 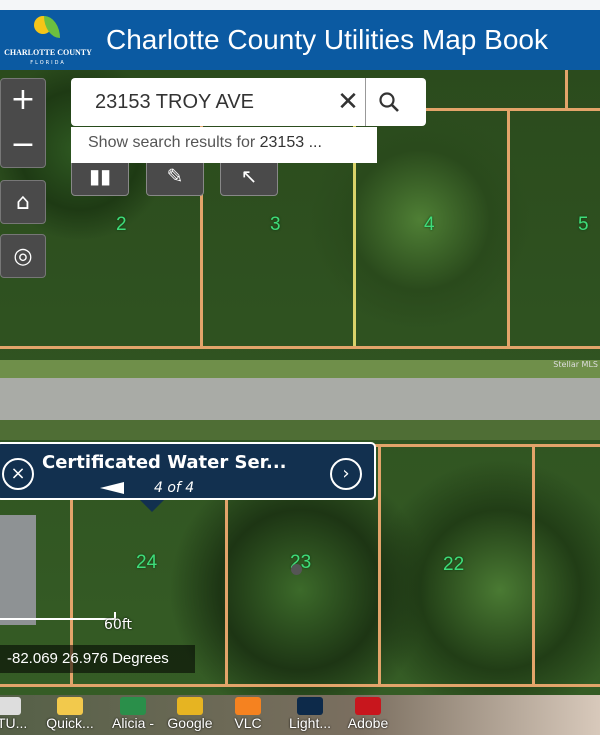 I want to click on charlotte-county-logo: CHARLOTTE COUNTY FLORIDA, so click(x=48, y=40).